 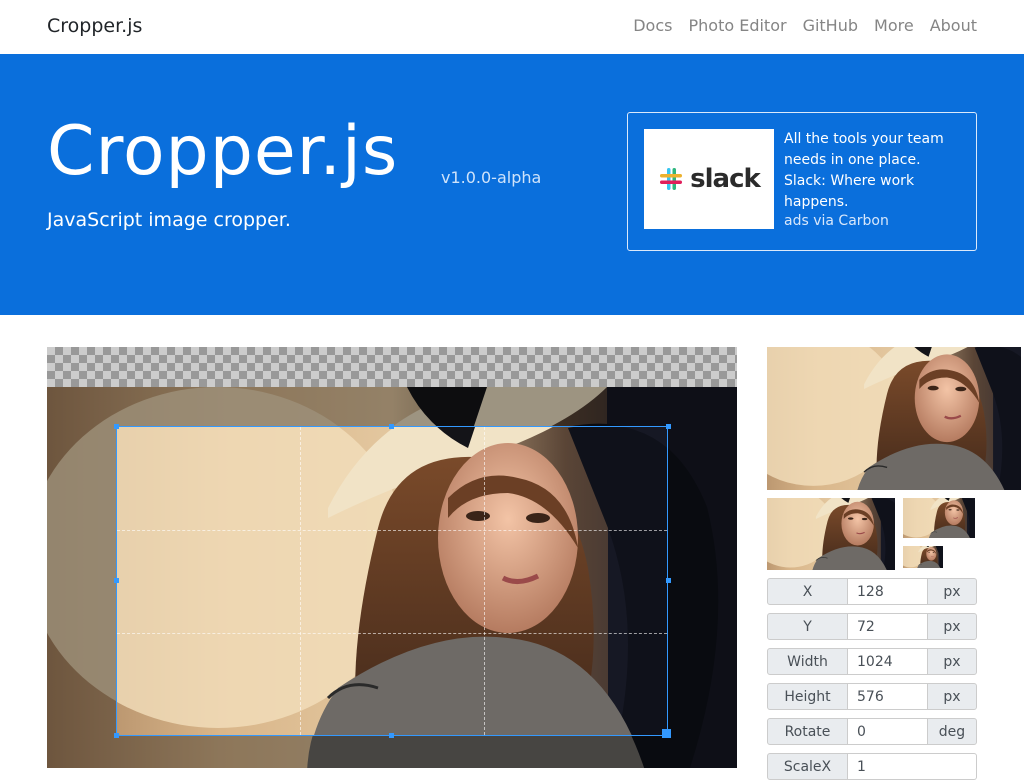 I want to click on nav-link-more: More, so click(x=894, y=25).